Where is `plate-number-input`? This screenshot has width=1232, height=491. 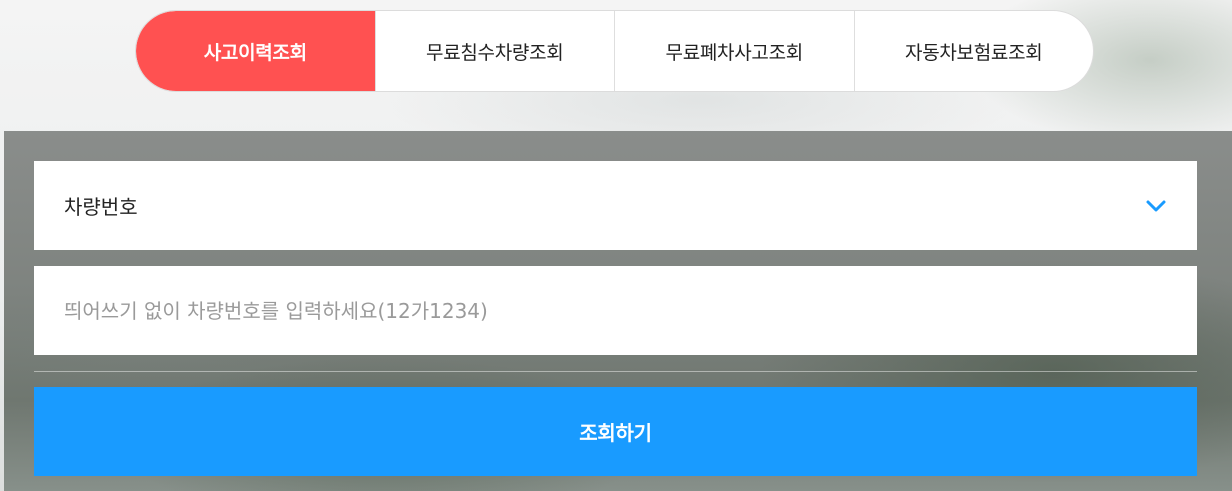 plate-number-input is located at coordinates (615, 310).